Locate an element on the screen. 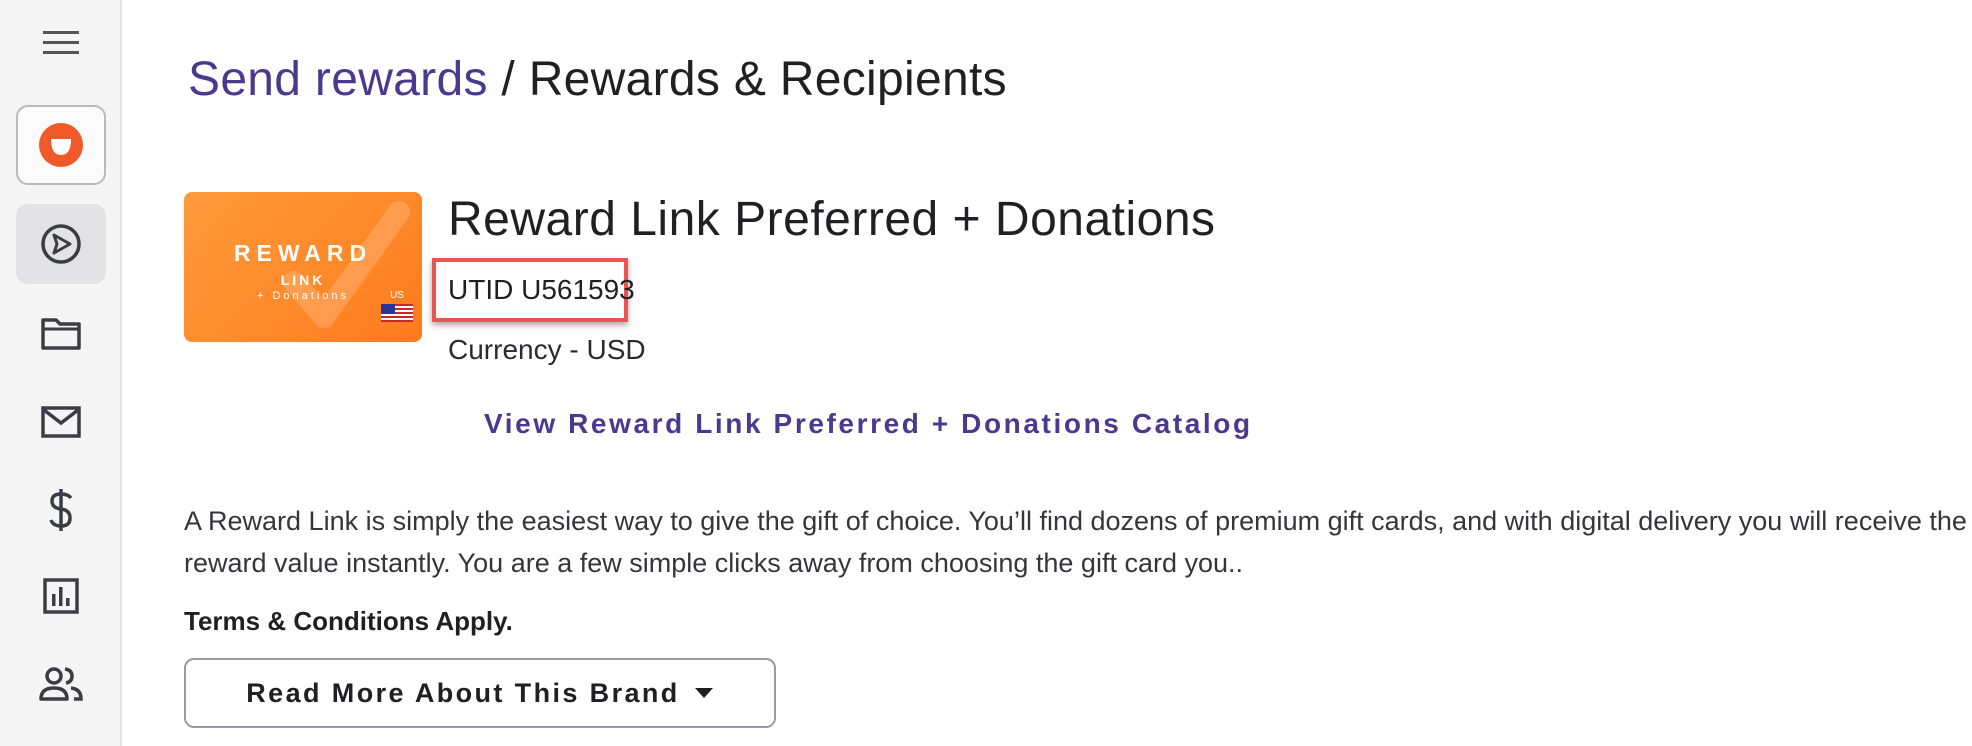  people-icon is located at coordinates (61, 684).